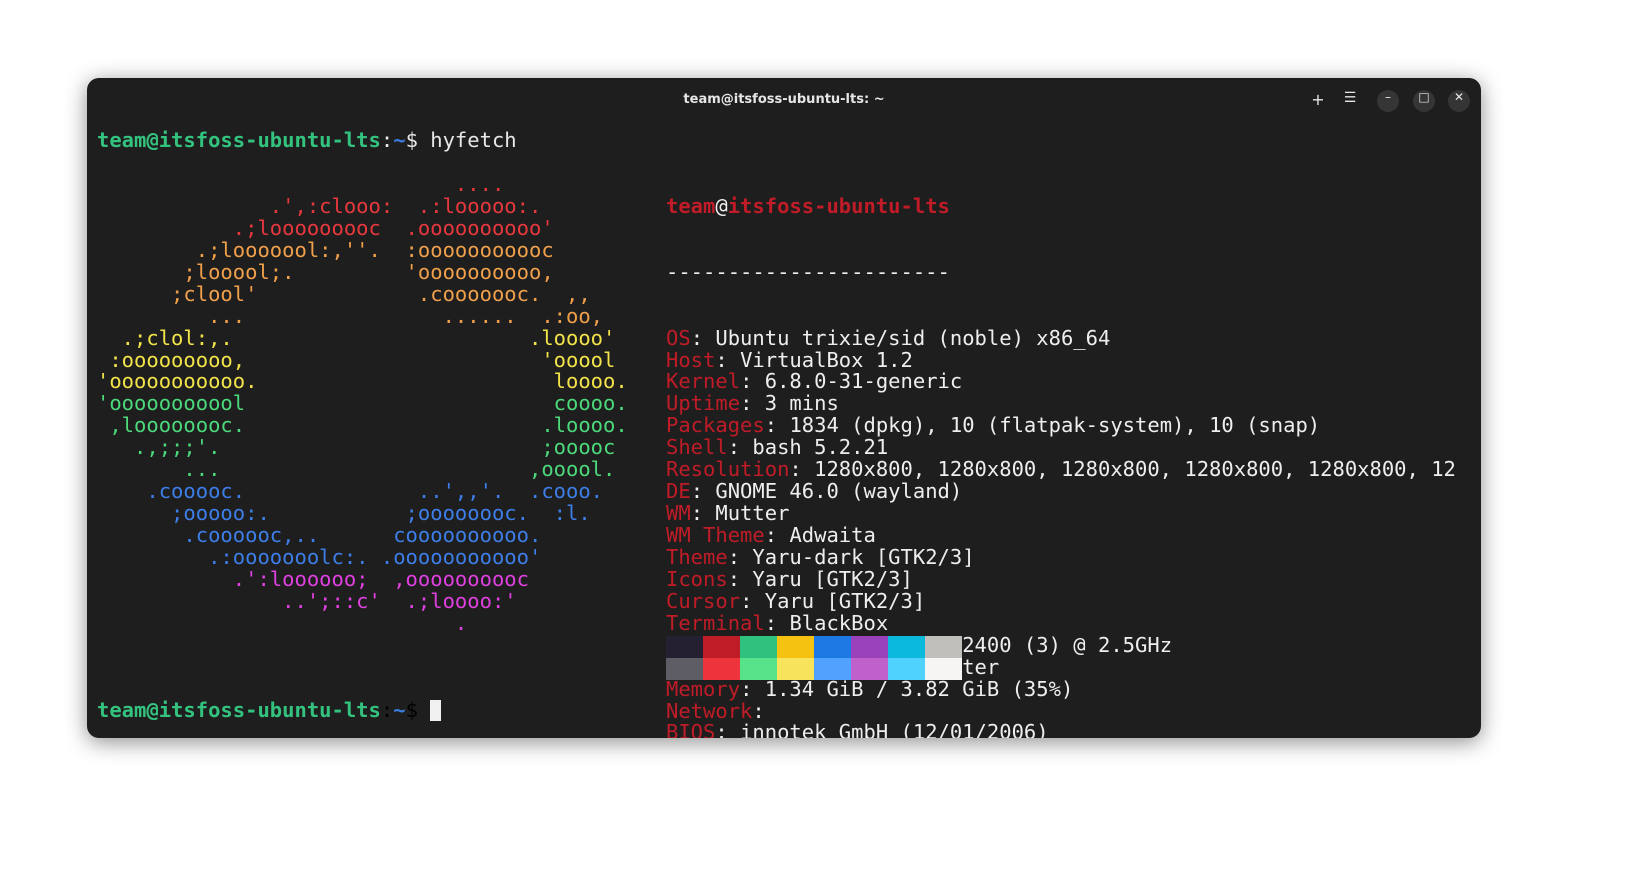 The width and height of the screenshot is (1646, 873). Describe the element at coordinates (1424, 101) in the screenshot. I see `maximize-button: □` at that location.